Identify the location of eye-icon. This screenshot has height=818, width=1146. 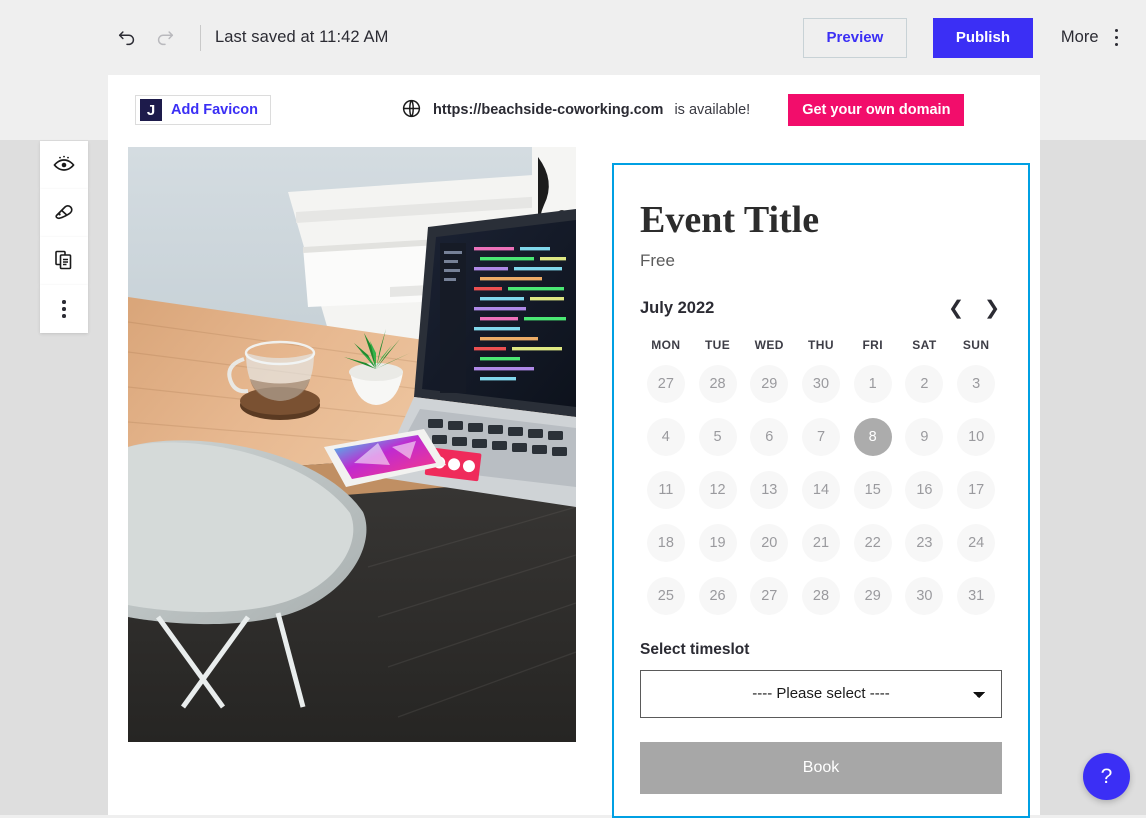
(64, 165).